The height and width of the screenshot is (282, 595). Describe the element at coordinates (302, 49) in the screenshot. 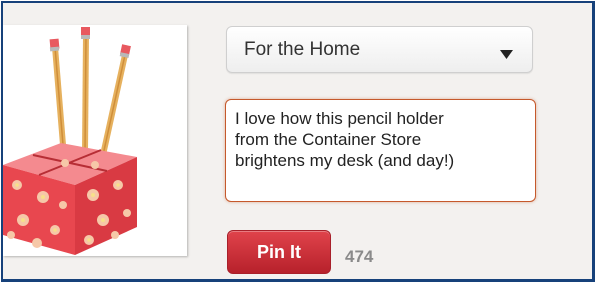

I see `board-select-value: For the Home` at that location.